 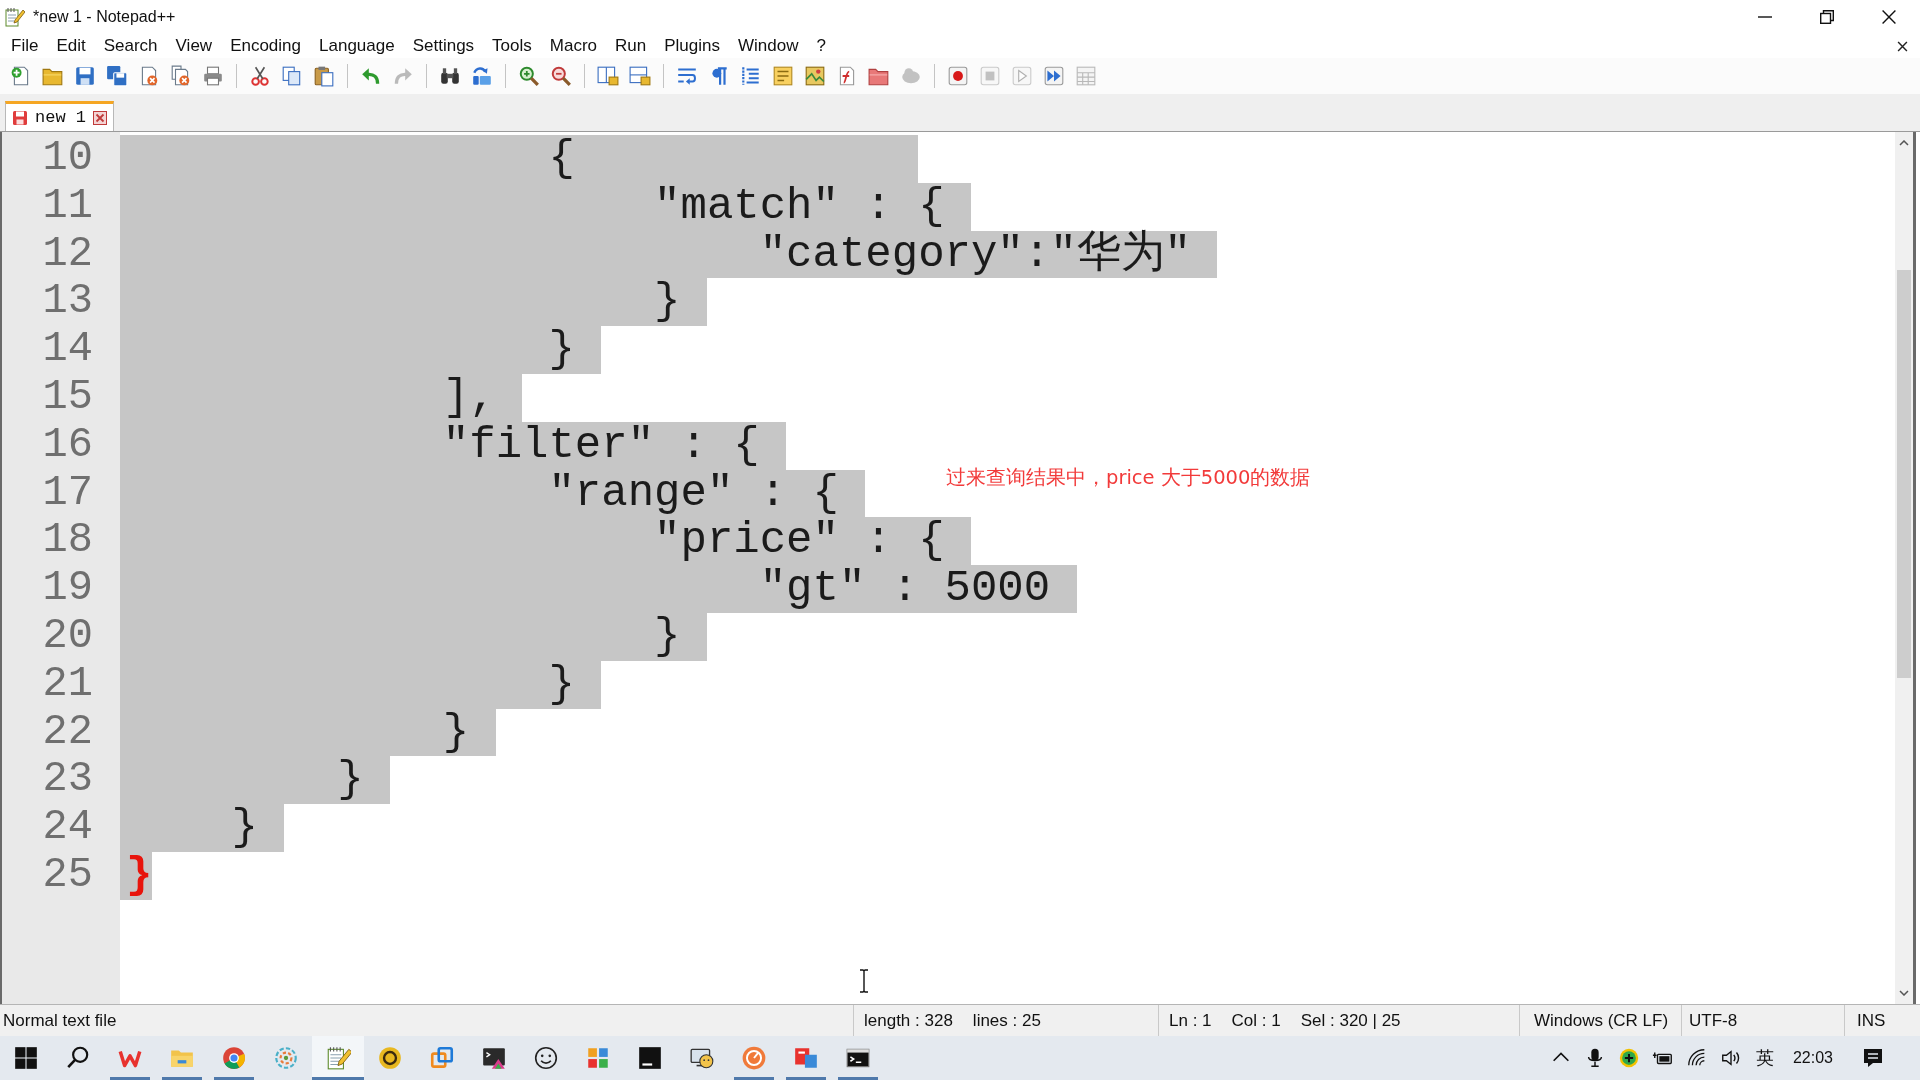 What do you see at coordinates (958, 76) in the screenshot?
I see `record-icon` at bounding box center [958, 76].